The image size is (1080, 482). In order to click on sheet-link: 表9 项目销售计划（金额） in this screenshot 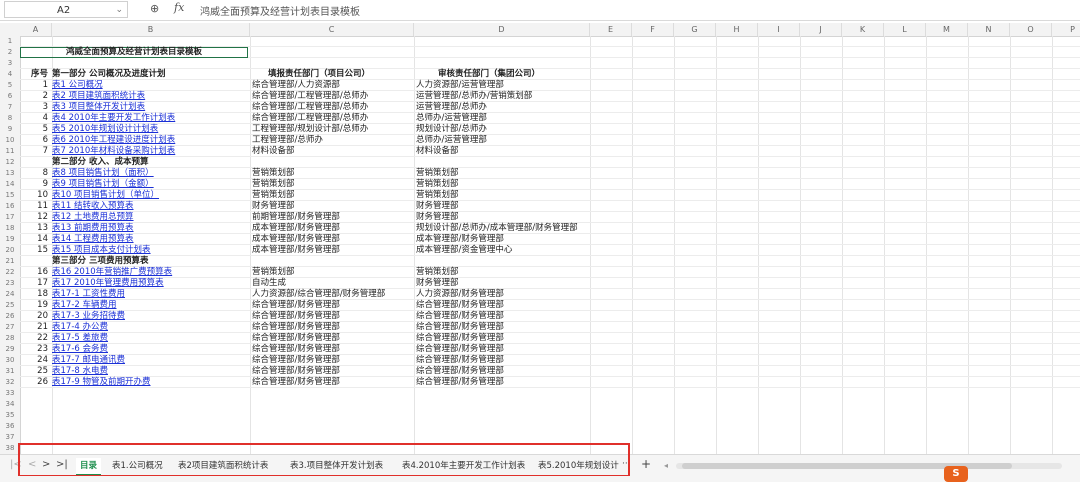, I will do `click(103, 184)`.